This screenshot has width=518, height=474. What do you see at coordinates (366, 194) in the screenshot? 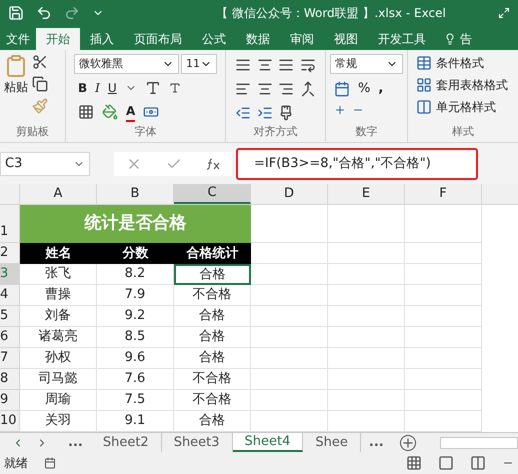
I see `column-header: E` at bounding box center [366, 194].